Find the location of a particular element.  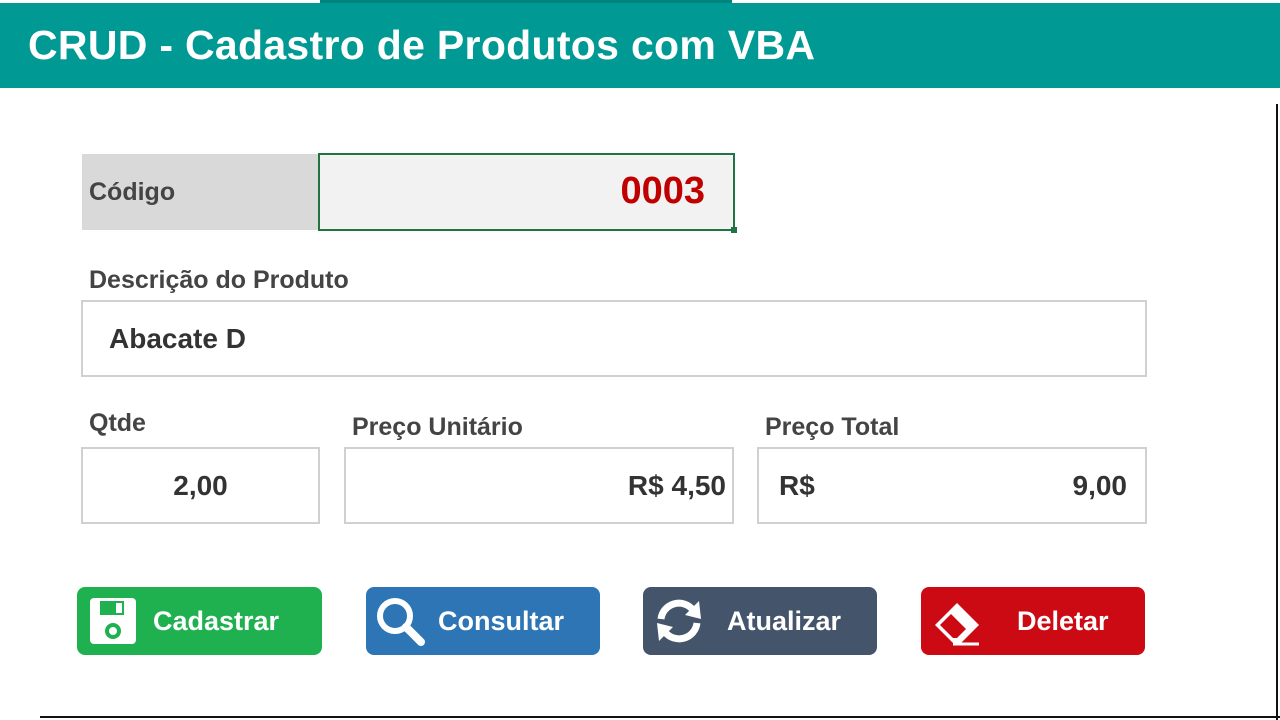

consultar-button: Consultar is located at coordinates (483, 621).